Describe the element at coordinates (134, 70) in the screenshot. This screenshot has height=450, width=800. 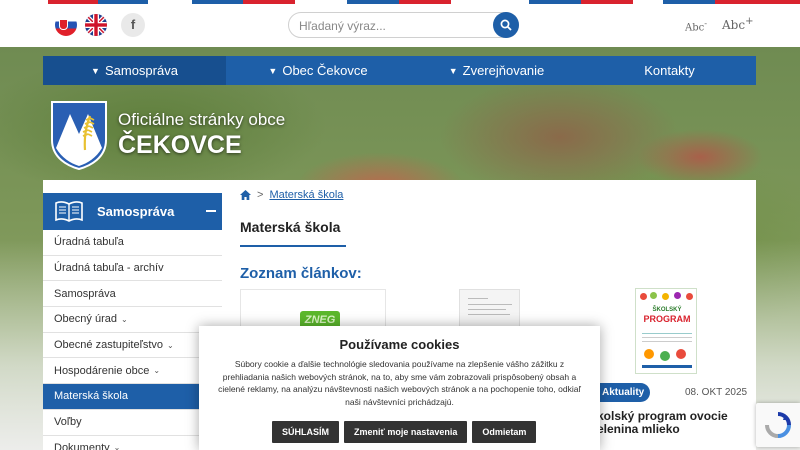
I see `nav-item-samosprava: ▼ Samospráva` at that location.